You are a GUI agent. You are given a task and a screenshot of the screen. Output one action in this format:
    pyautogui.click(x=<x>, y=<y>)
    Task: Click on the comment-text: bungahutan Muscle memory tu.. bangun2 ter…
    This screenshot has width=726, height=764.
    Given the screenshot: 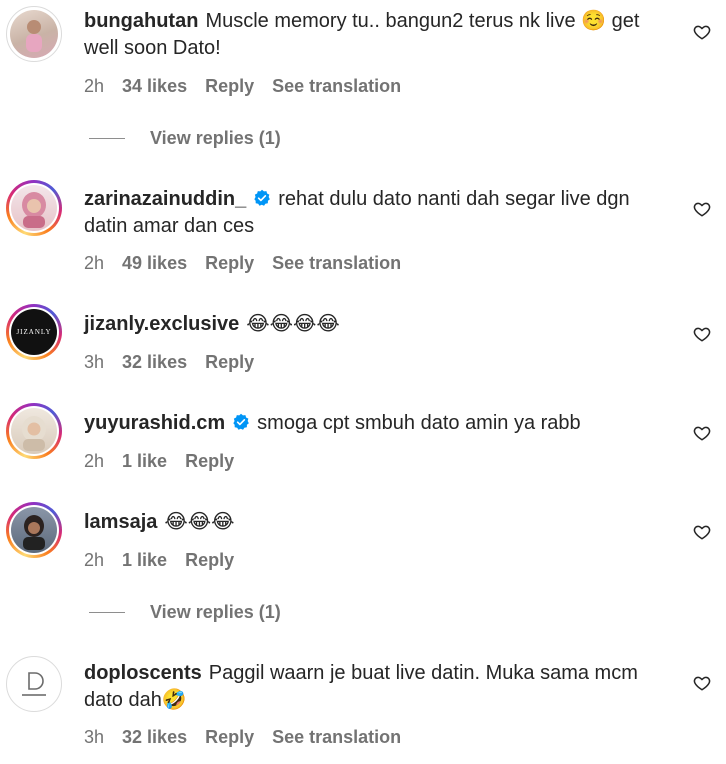 What is the action you would take?
    pyautogui.click(x=379, y=35)
    